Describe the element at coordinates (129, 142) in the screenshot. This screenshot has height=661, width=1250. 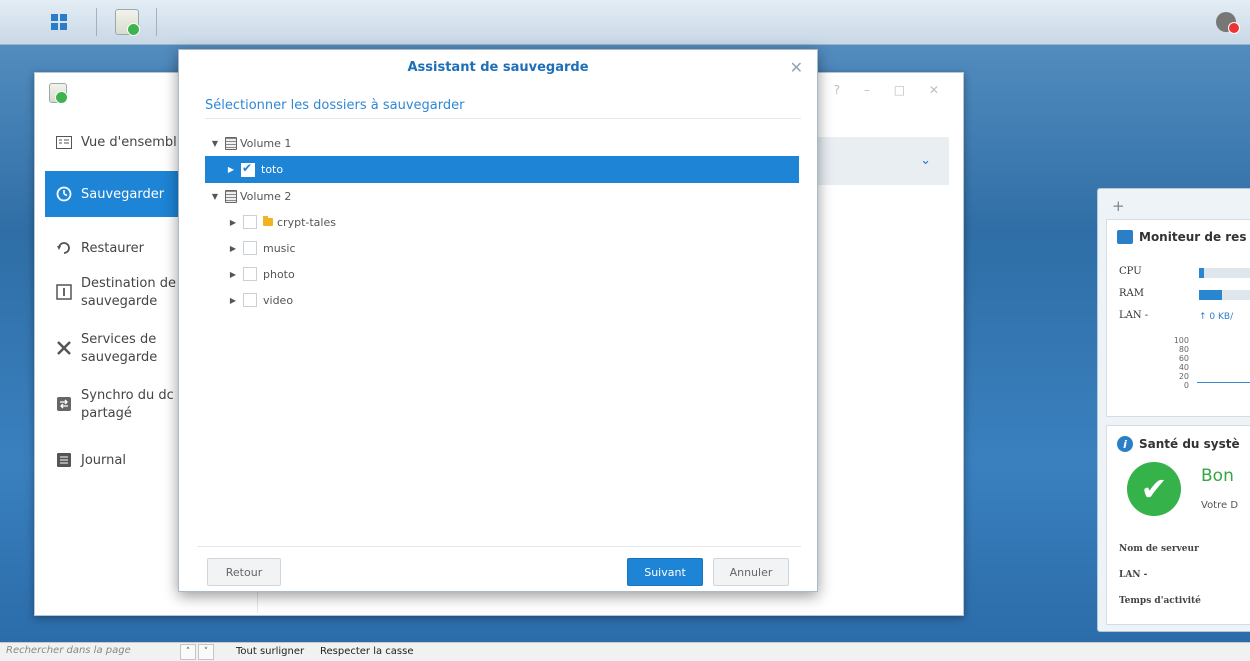
I see `sidebar-item-label: Vue d'ensembl` at that location.